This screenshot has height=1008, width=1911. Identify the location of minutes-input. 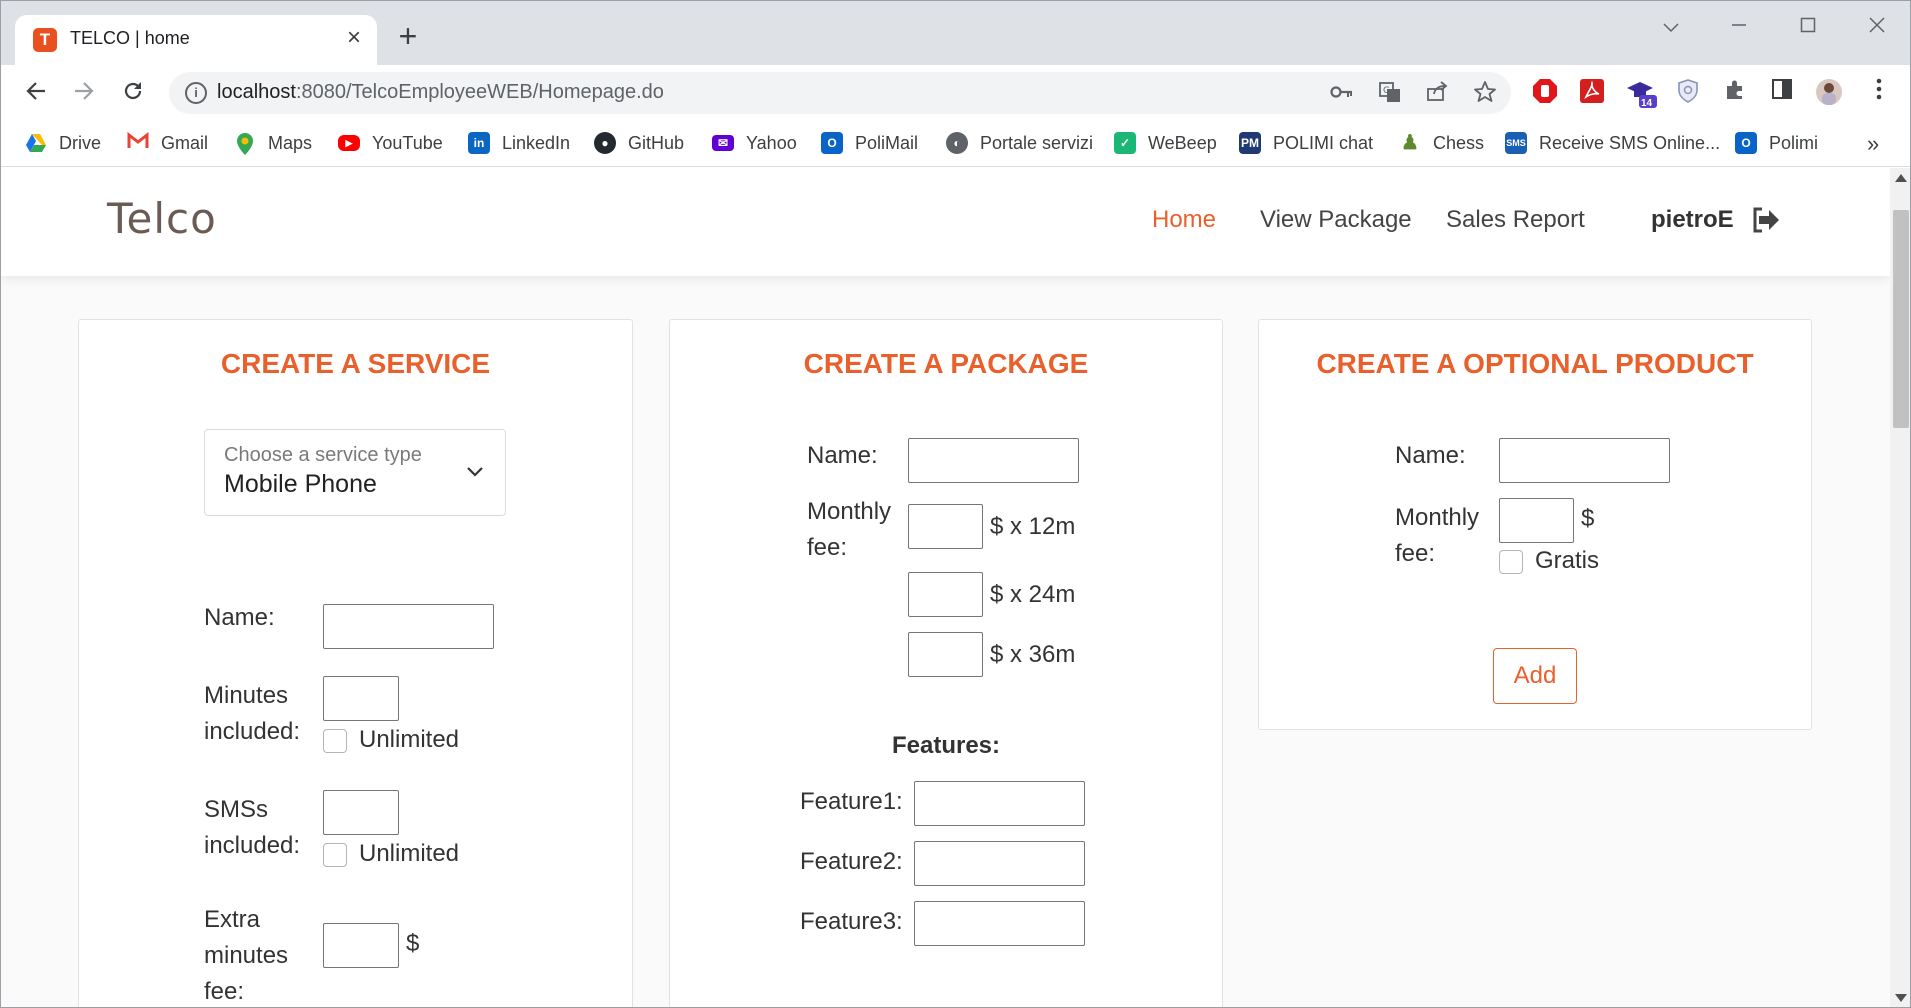
(361, 698).